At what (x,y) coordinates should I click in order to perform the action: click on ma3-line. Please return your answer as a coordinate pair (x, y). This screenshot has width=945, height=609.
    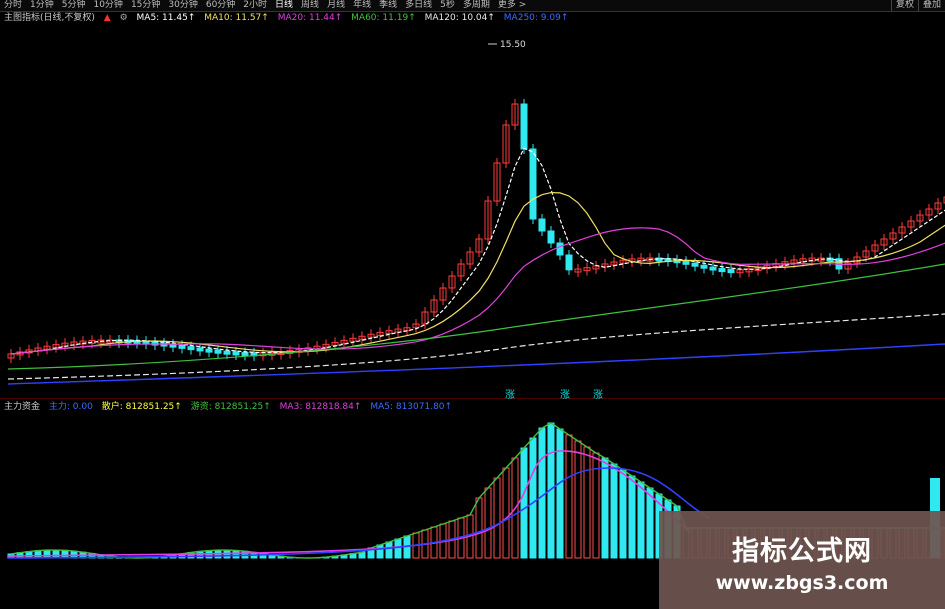
    Looking at the image, I should click on (349, 503).